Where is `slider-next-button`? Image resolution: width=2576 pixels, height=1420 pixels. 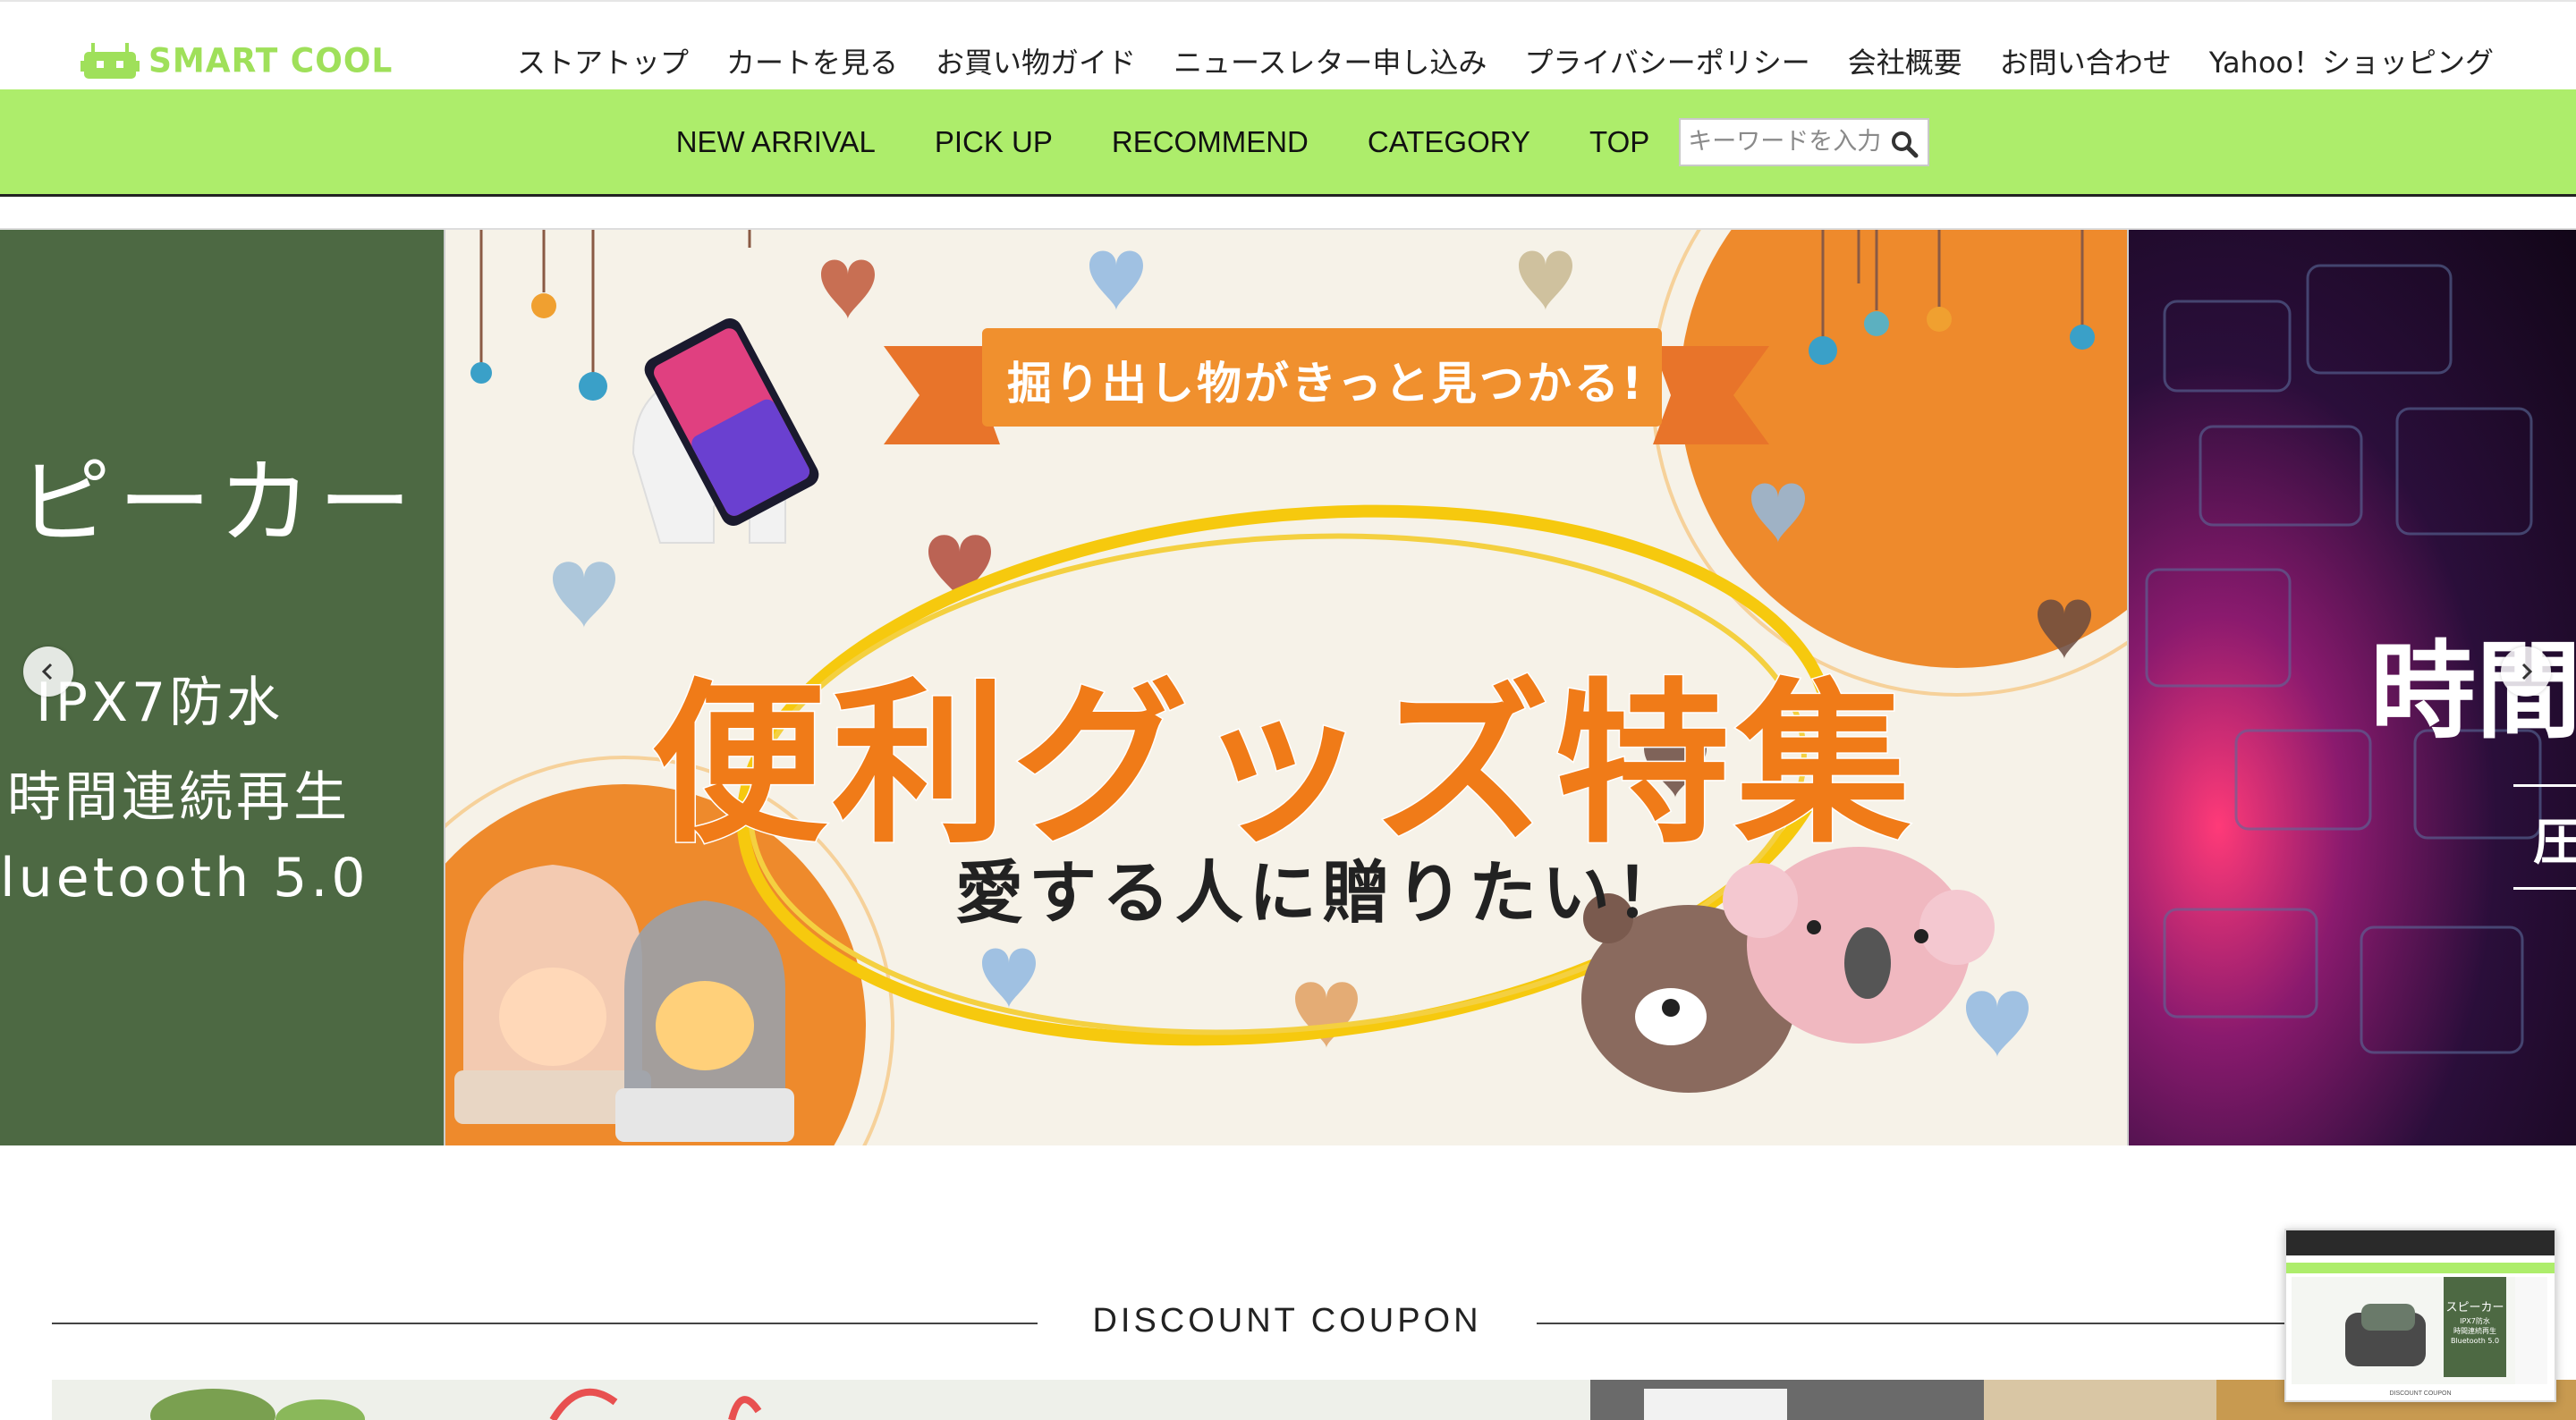
slider-next-button is located at coordinates (2526, 672).